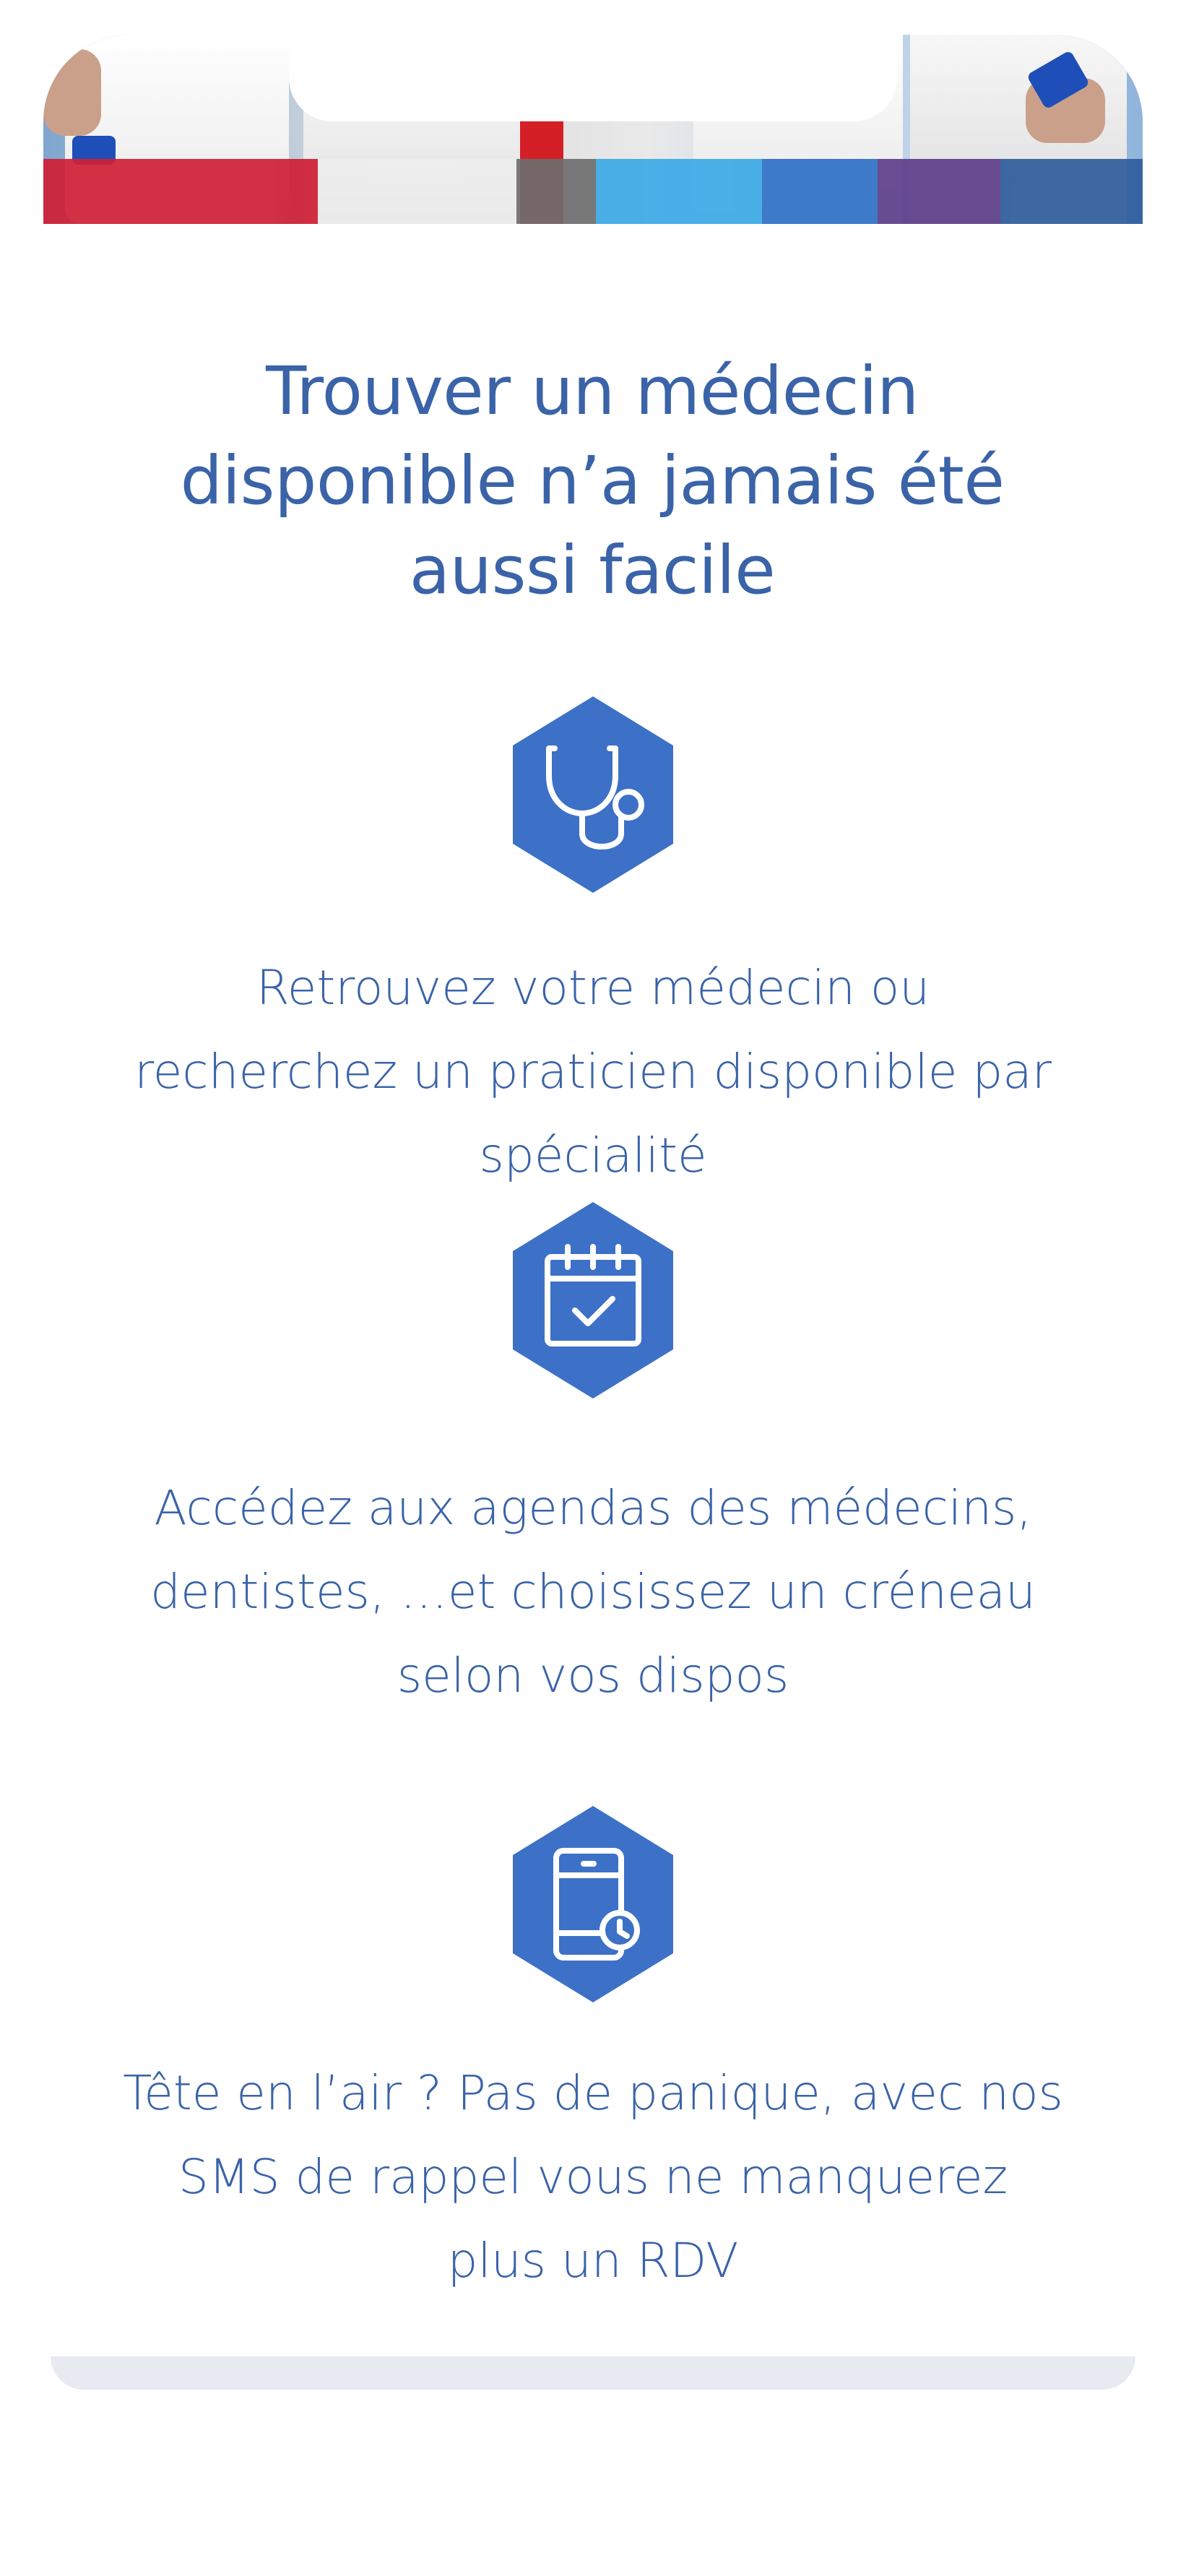 This screenshot has height=2576, width=1186. Describe the element at coordinates (593, 794) in the screenshot. I see `stethoscope-icon` at that location.